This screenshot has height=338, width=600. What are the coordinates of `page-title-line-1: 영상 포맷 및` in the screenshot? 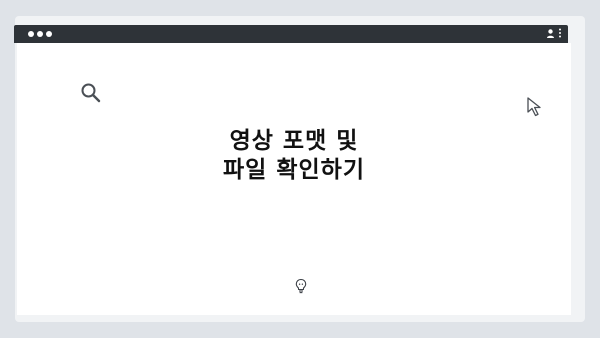 It's located at (294, 141).